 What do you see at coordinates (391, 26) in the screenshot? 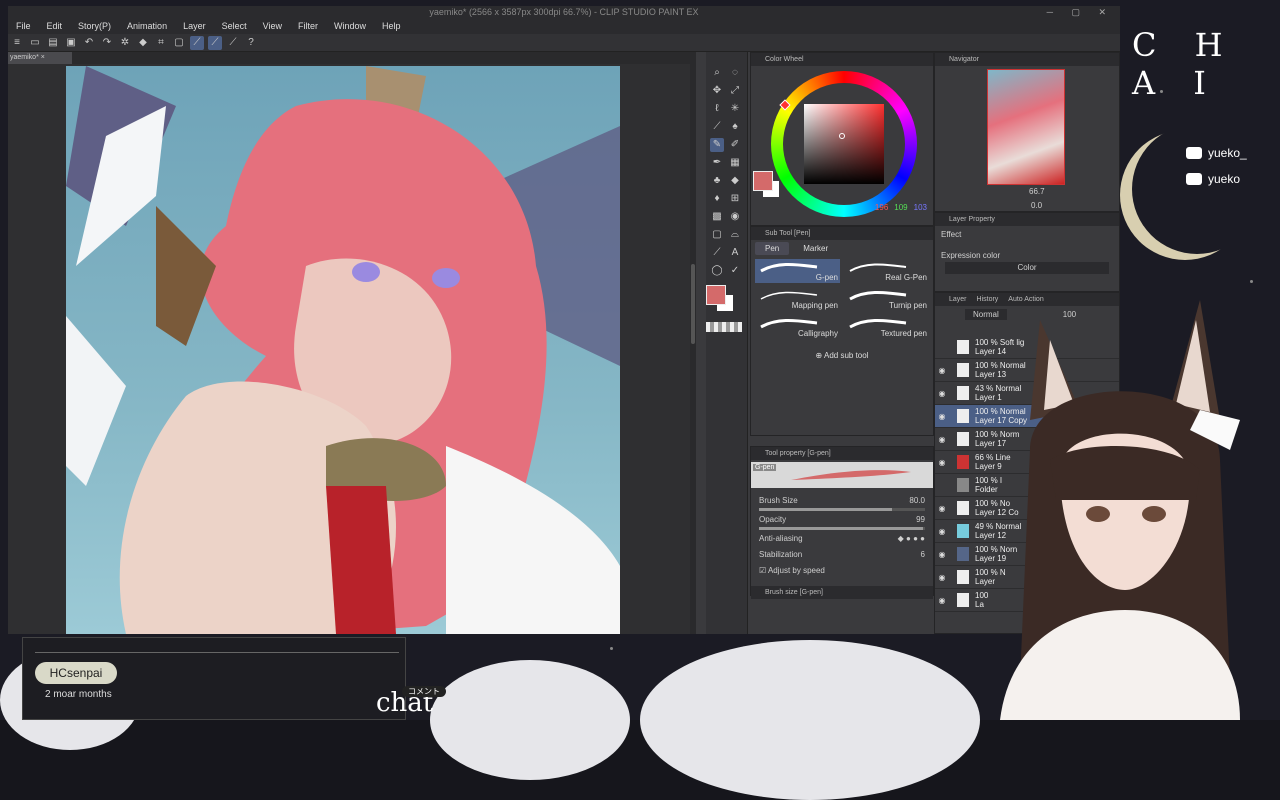
I see `menu-help: Help` at bounding box center [391, 26].